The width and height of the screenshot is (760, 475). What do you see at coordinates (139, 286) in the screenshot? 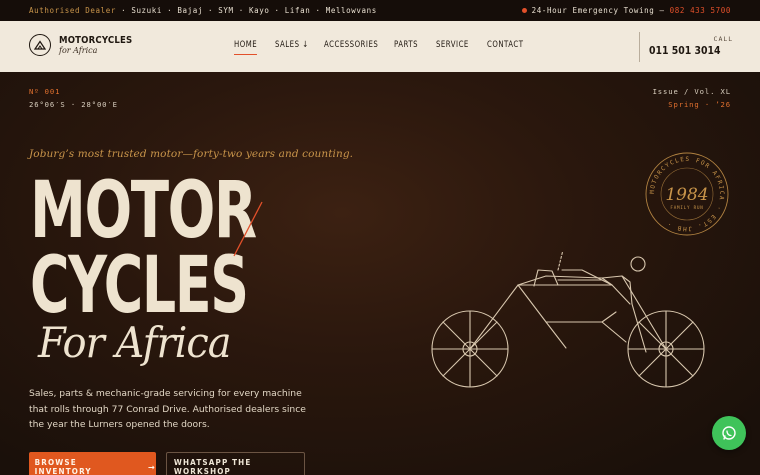
I see `headline-cycles: CYCLES` at bounding box center [139, 286].